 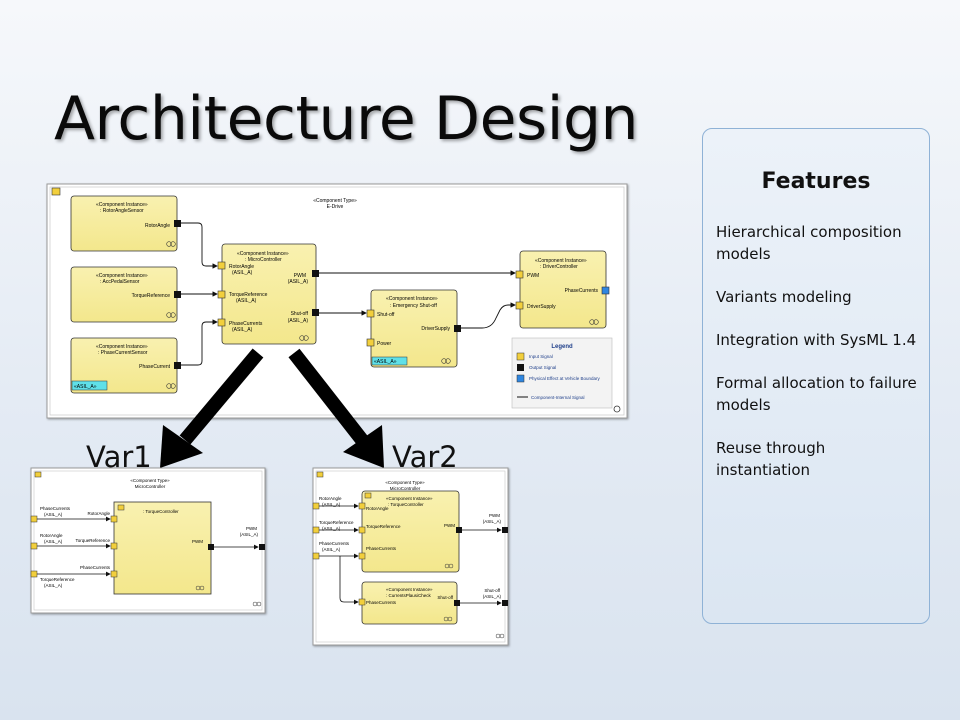 I want to click on var2-cp-stereotype: «Component Instance», so click(x=409, y=589).